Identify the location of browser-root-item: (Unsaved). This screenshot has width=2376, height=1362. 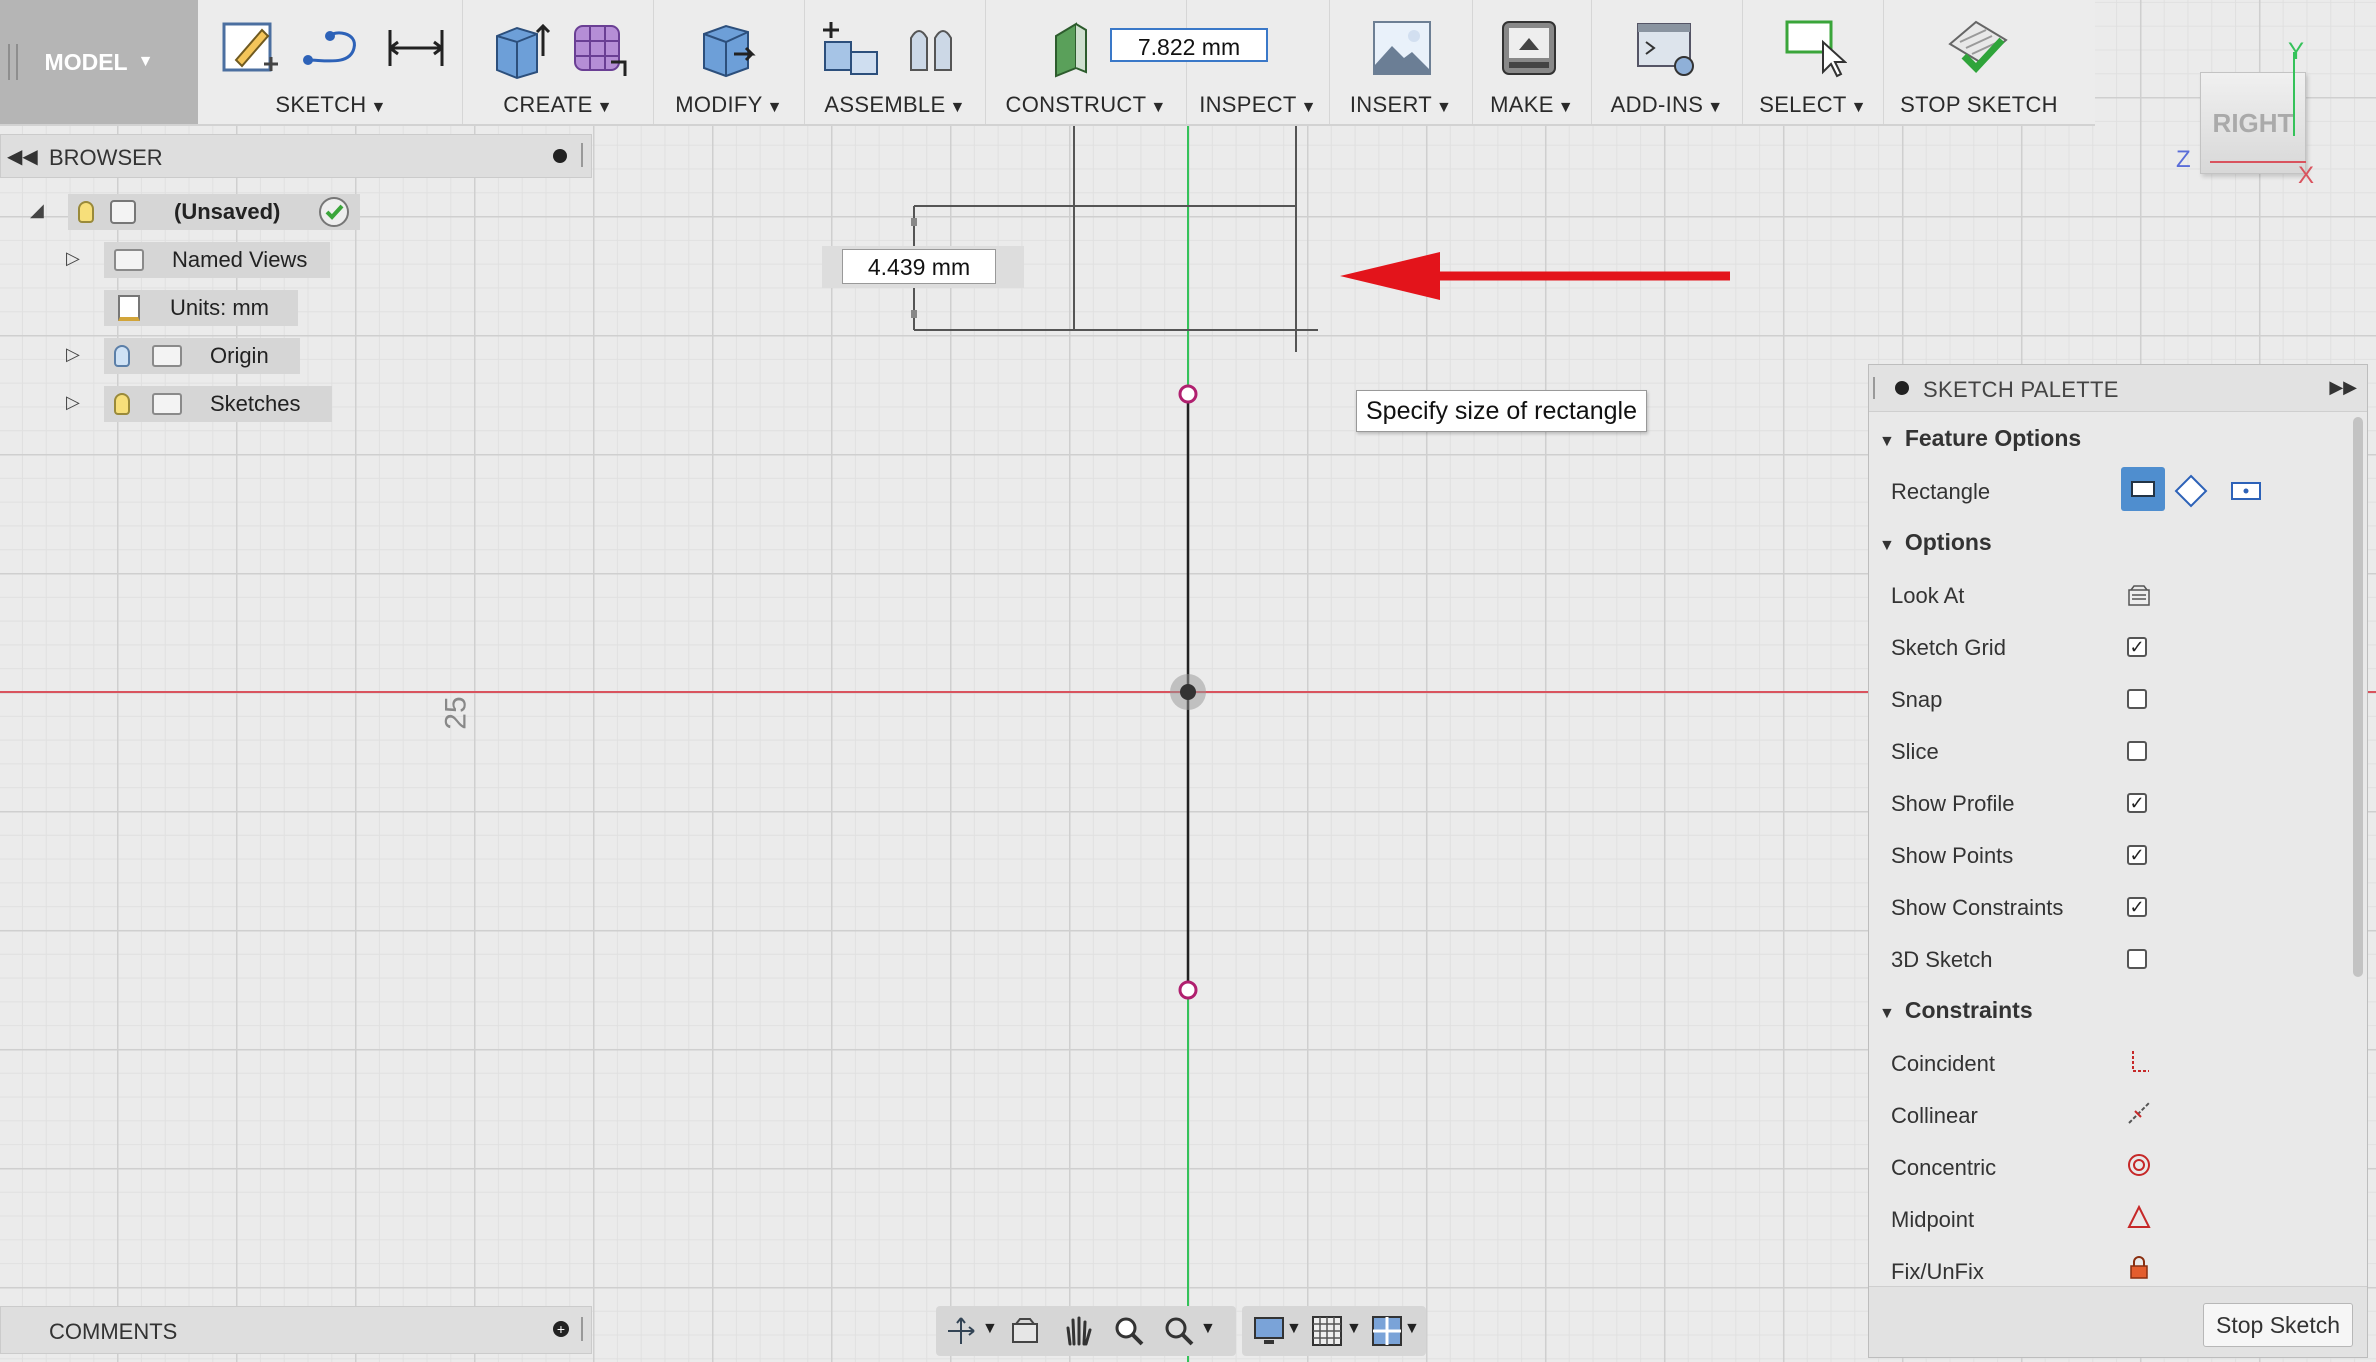
(214, 212).